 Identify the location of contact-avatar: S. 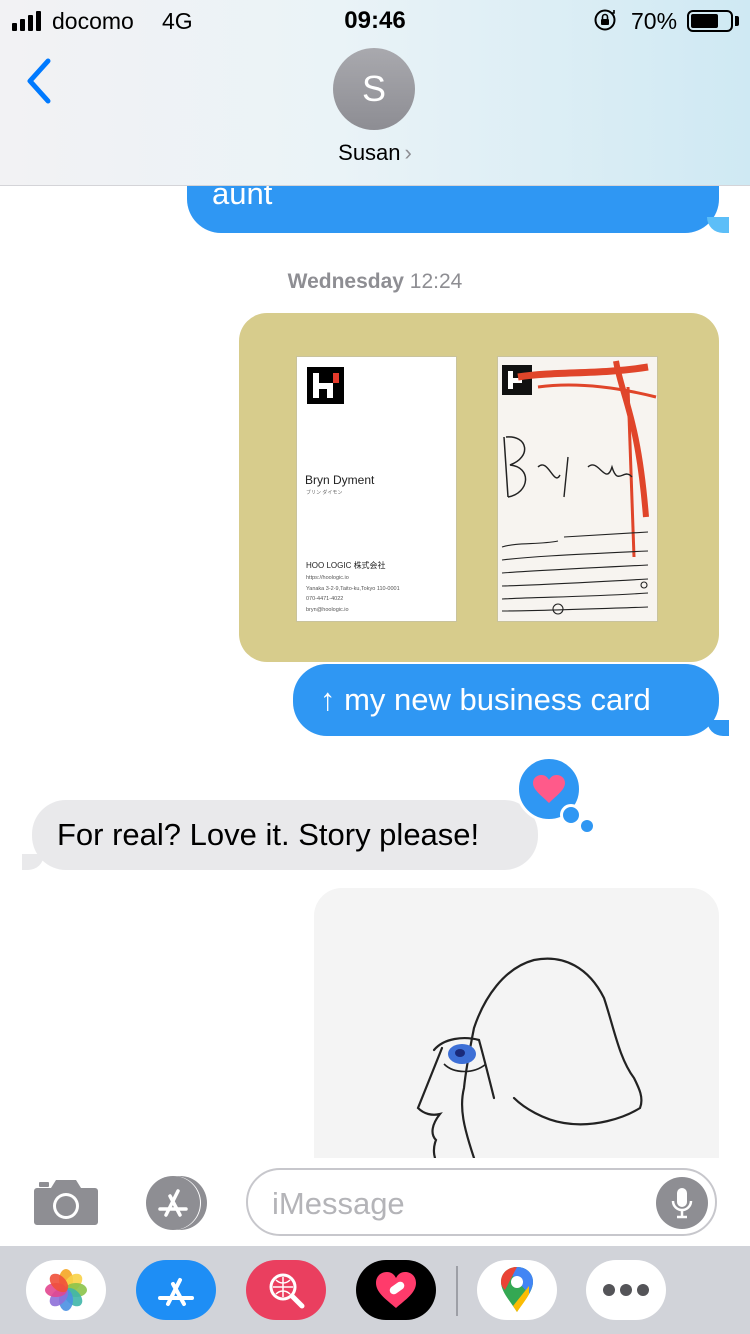
(374, 89).